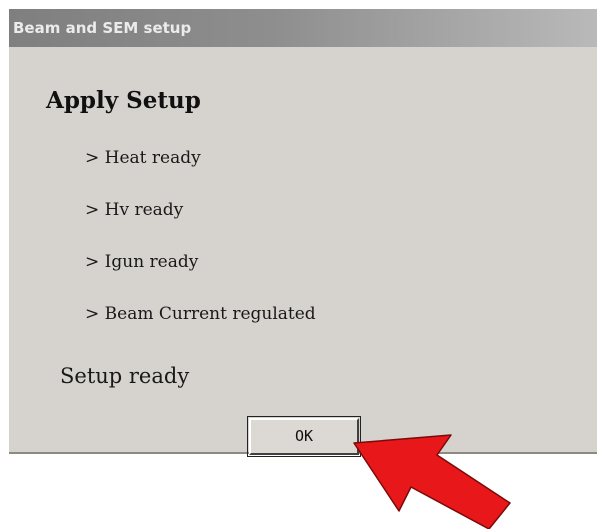  What do you see at coordinates (125, 376) in the screenshot?
I see `setup-status-text: Setup ready` at bounding box center [125, 376].